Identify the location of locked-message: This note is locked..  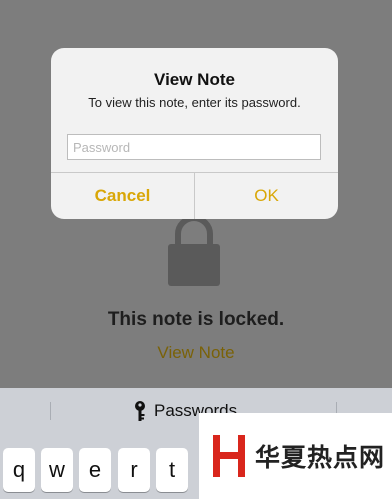
(196, 319).